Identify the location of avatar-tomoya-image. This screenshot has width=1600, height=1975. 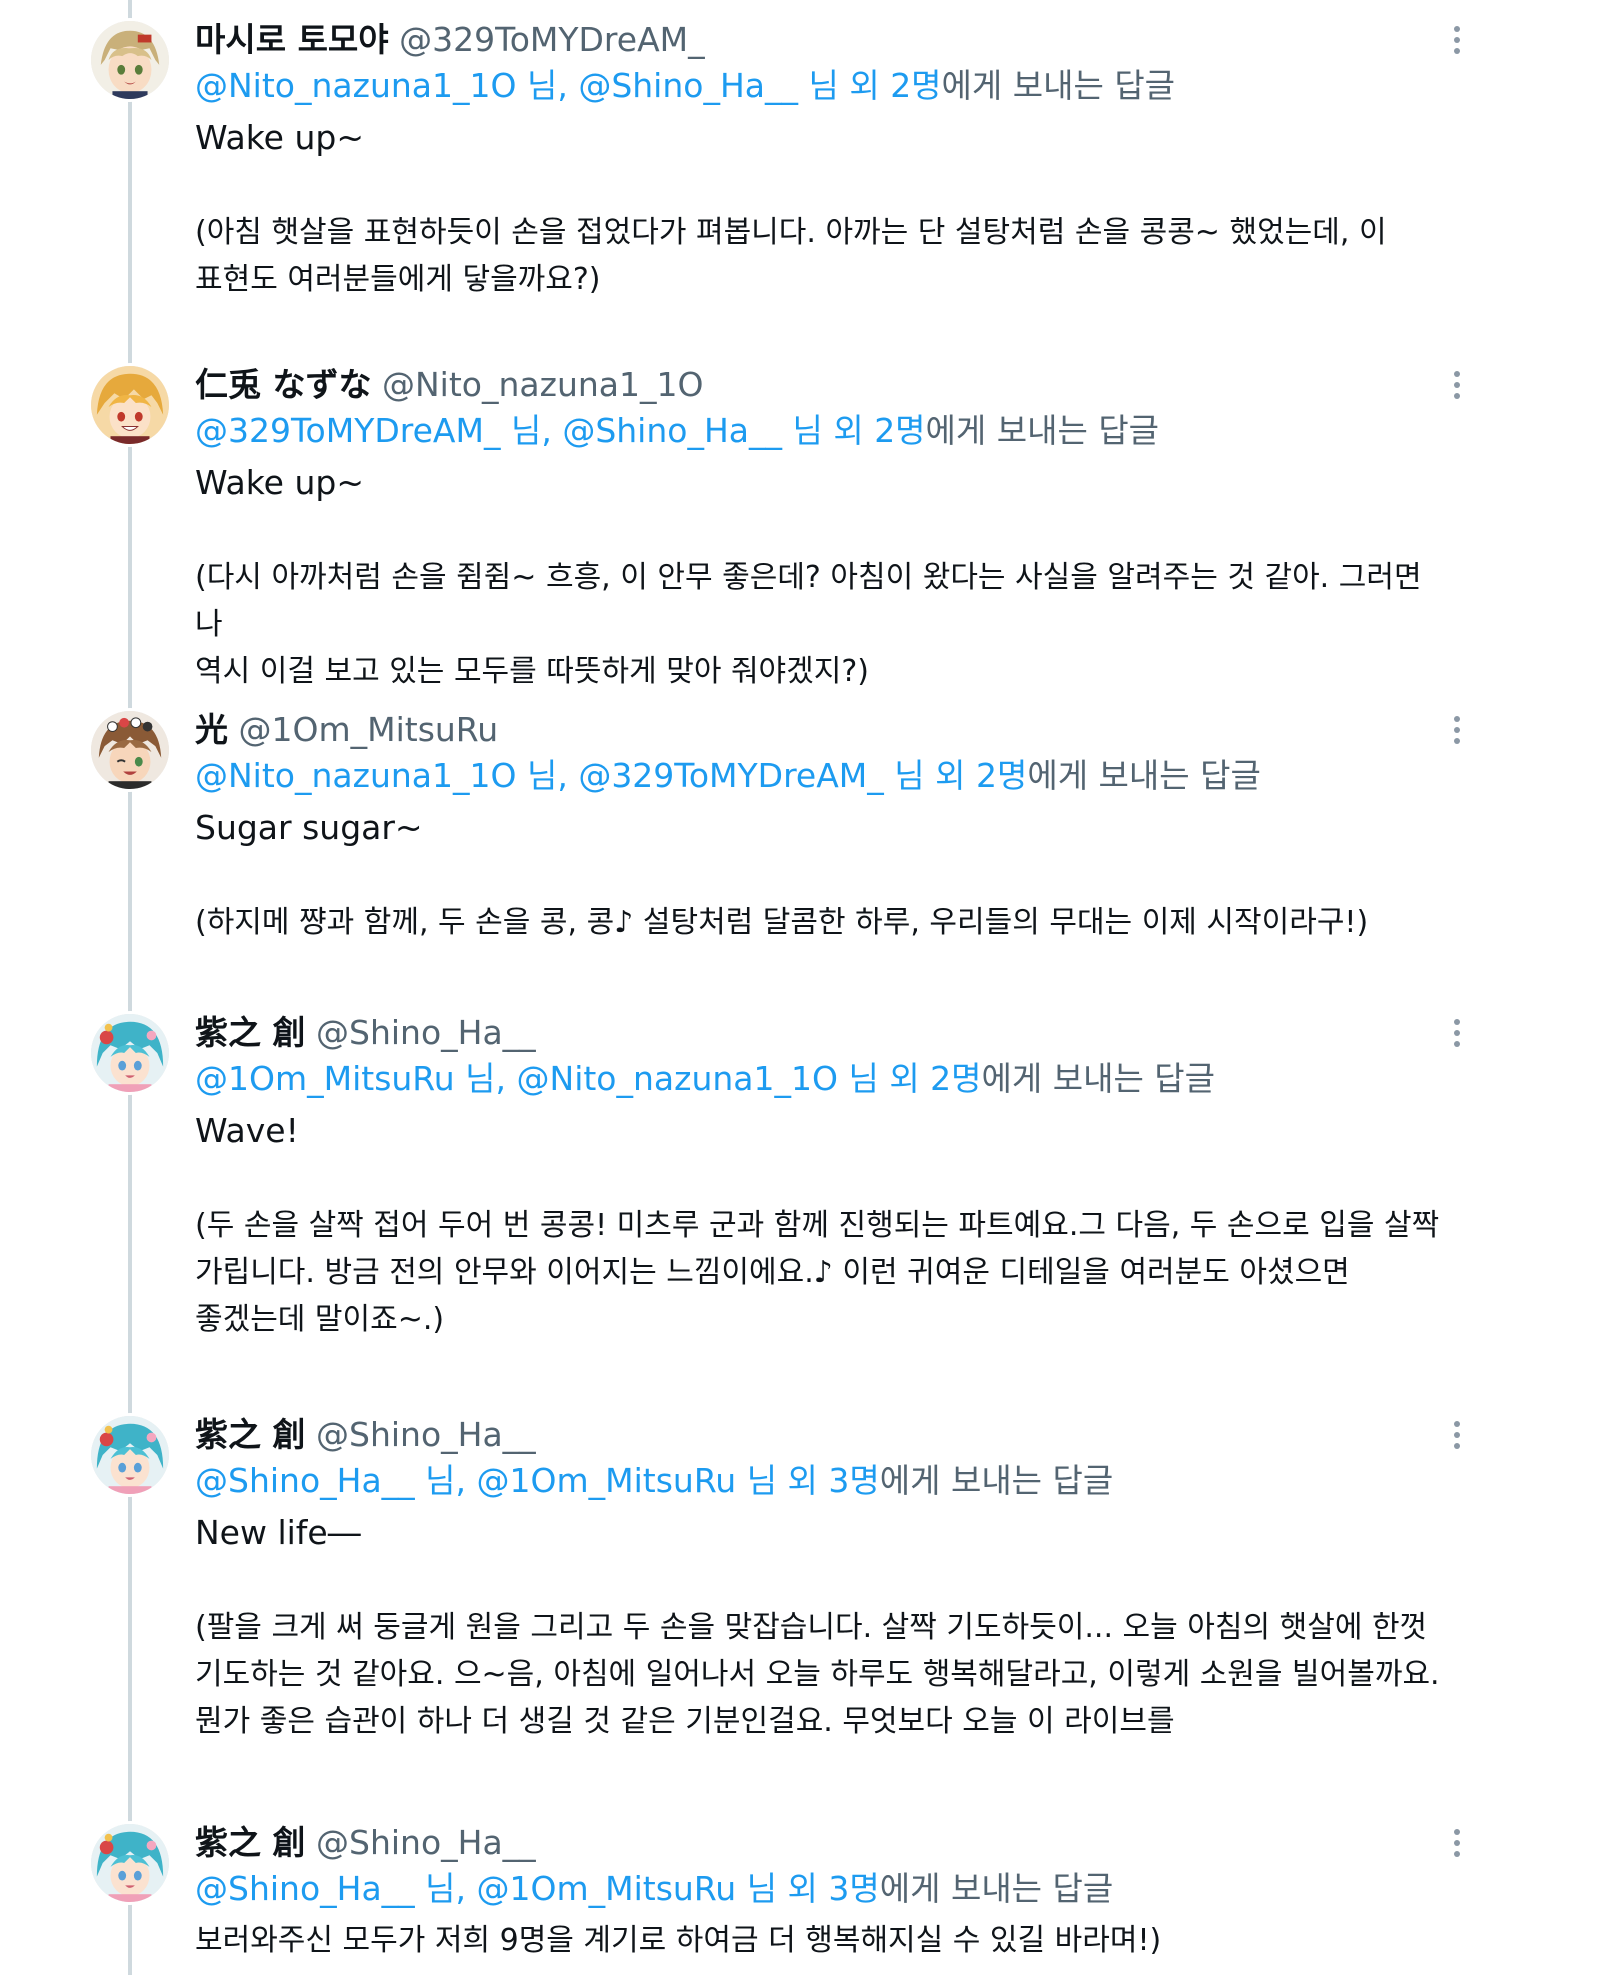
(130, 60).